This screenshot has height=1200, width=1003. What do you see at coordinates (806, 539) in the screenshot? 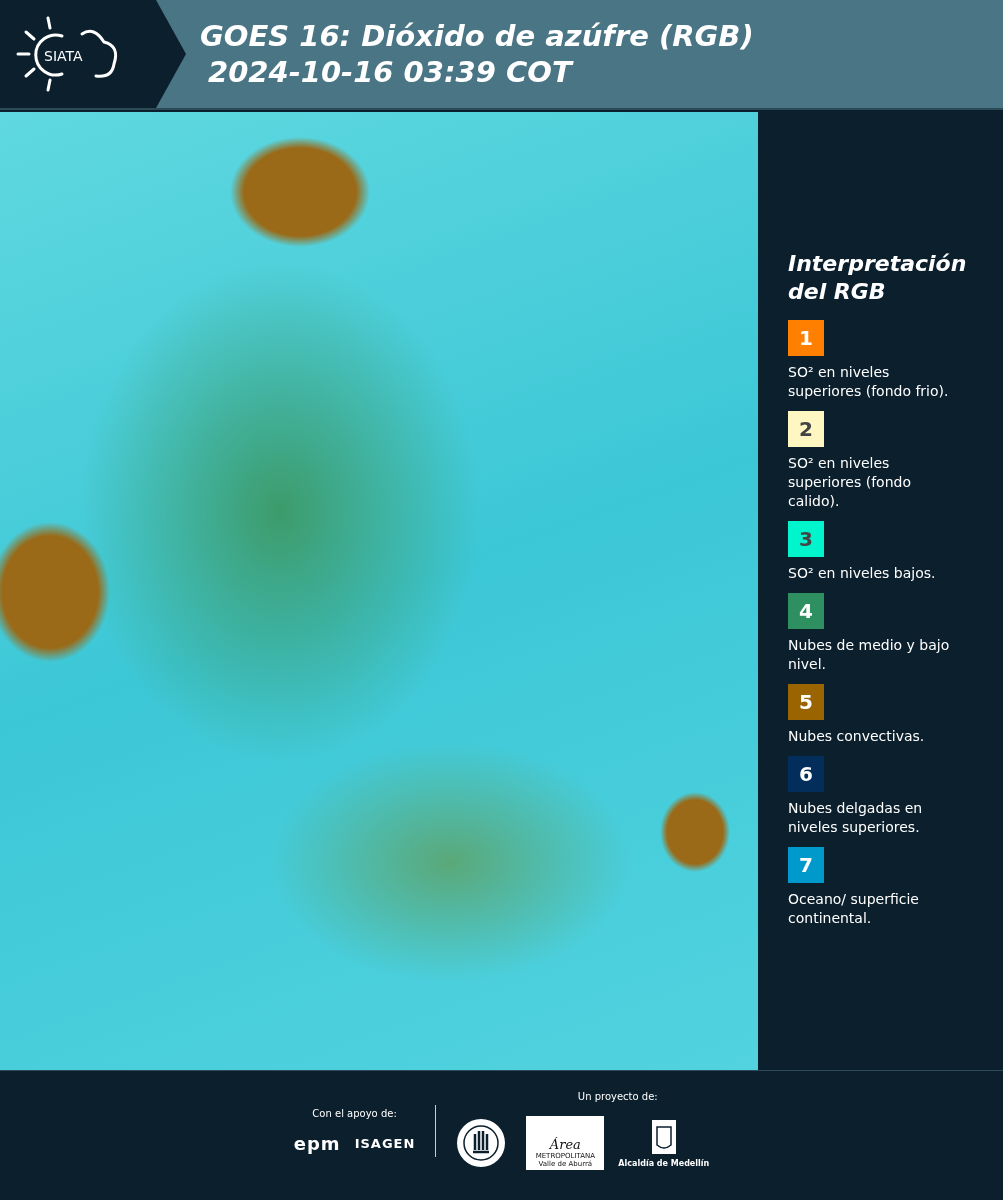
I see `legend-swatch: 3` at bounding box center [806, 539].